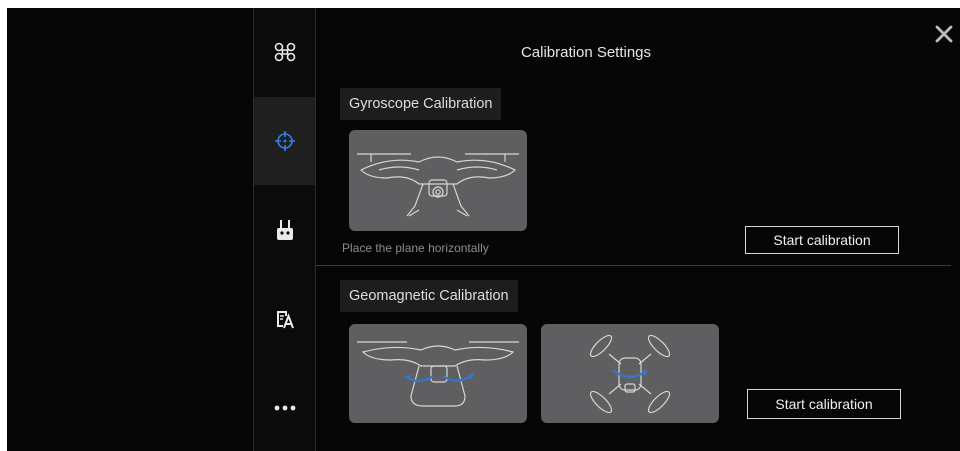  I want to click on sidebar-item-more, so click(284, 407).